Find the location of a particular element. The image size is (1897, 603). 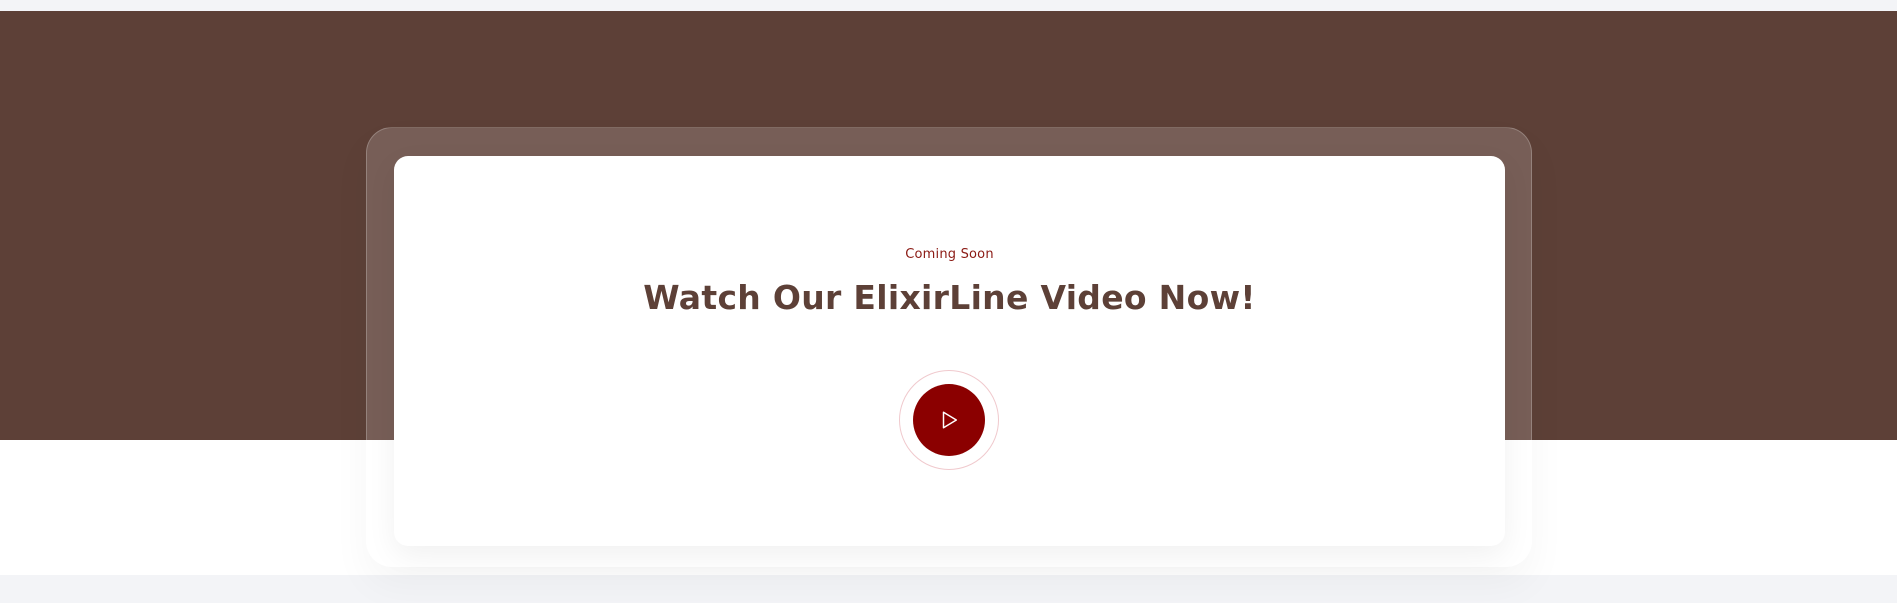

play-video-button is located at coordinates (949, 420).